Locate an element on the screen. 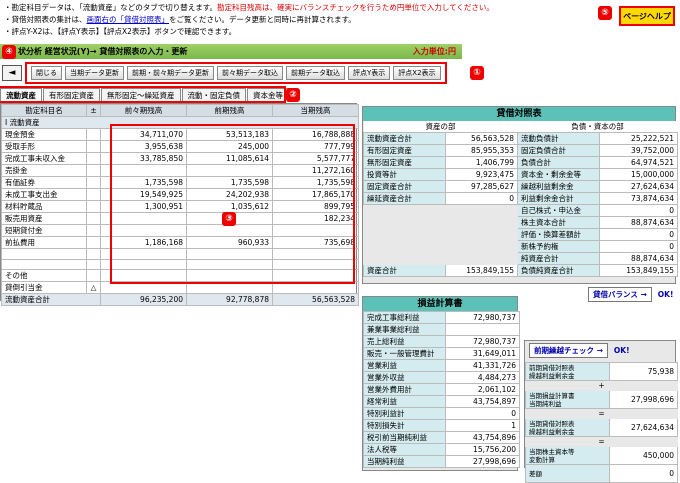 This screenshot has height=483, width=680. asset-label: 固定資産合計 is located at coordinates (404, 186).